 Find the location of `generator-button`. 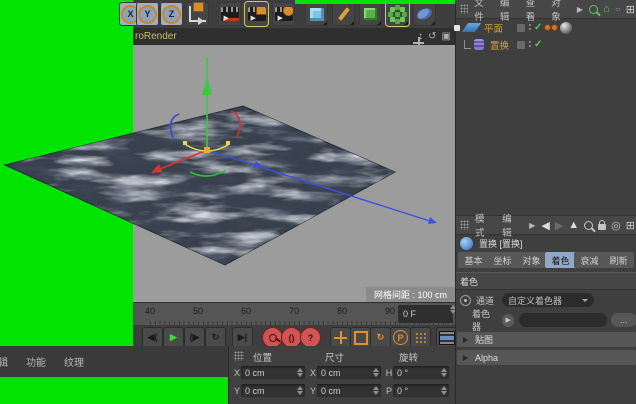

generator-button is located at coordinates (397, 14).